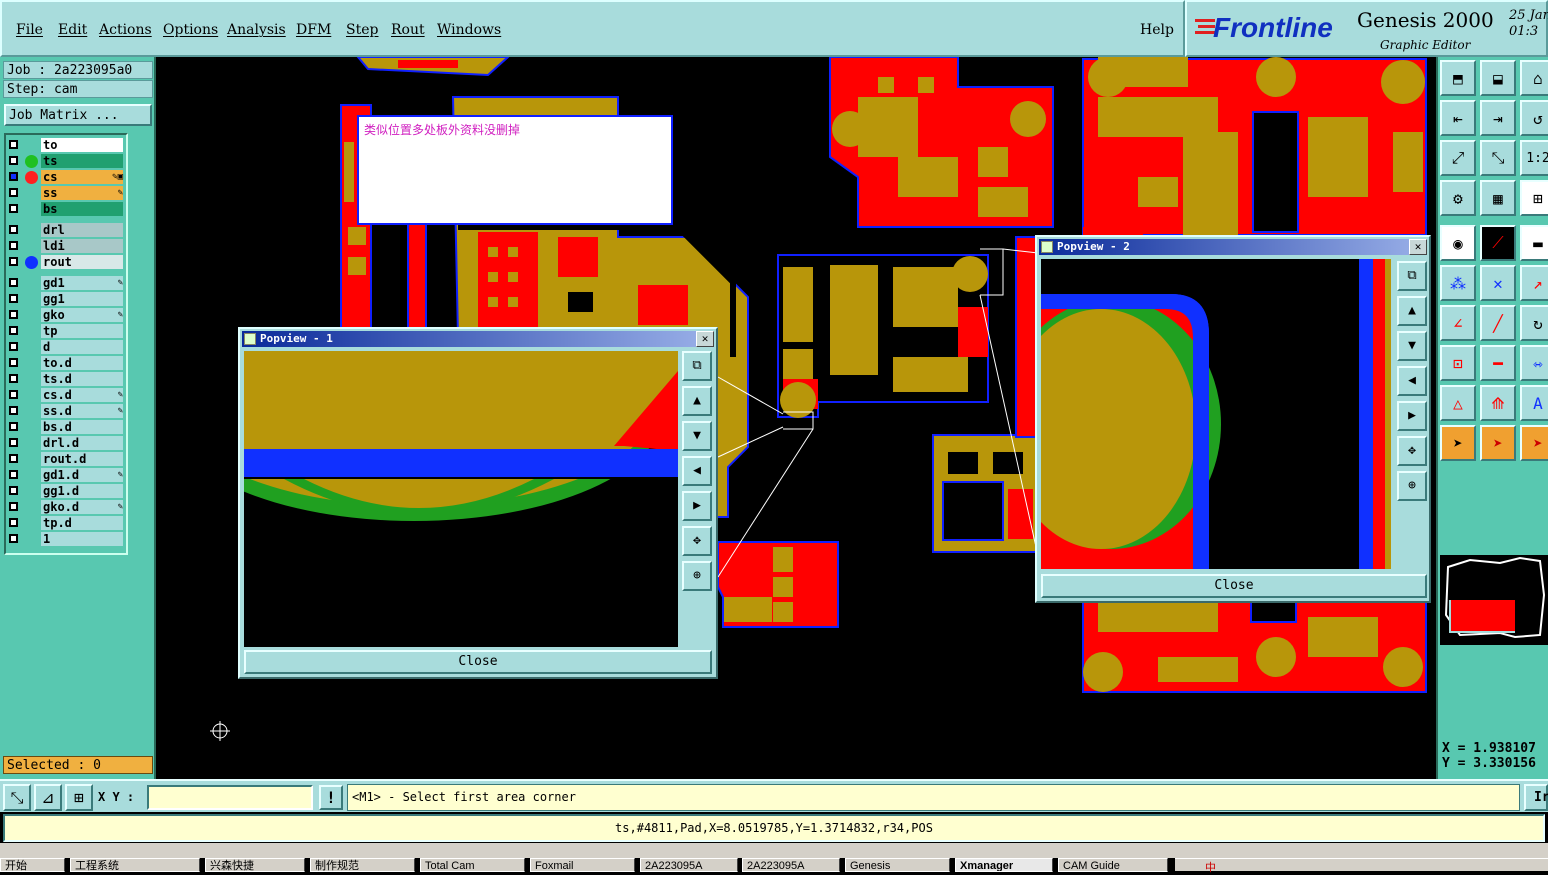 This screenshot has width=1548, height=875. Describe the element at coordinates (1458, 158) in the screenshot. I see `zoom-in-icon: ⤢` at that location.